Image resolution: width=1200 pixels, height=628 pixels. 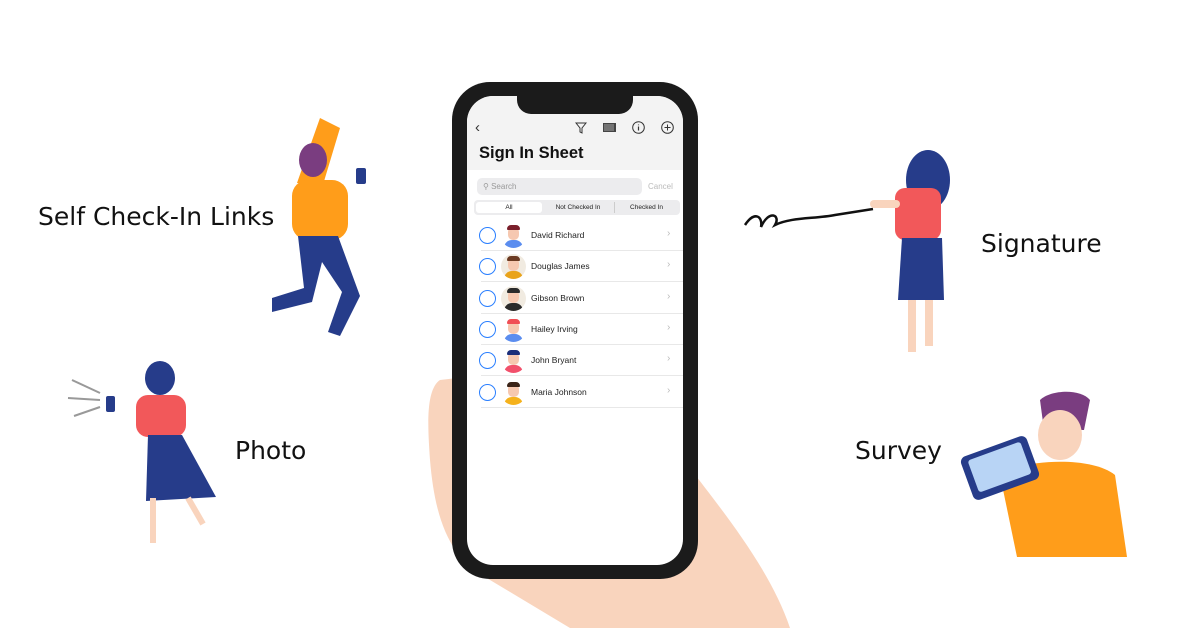 I want to click on list-item: Douglas James ›, so click(x=575, y=267).